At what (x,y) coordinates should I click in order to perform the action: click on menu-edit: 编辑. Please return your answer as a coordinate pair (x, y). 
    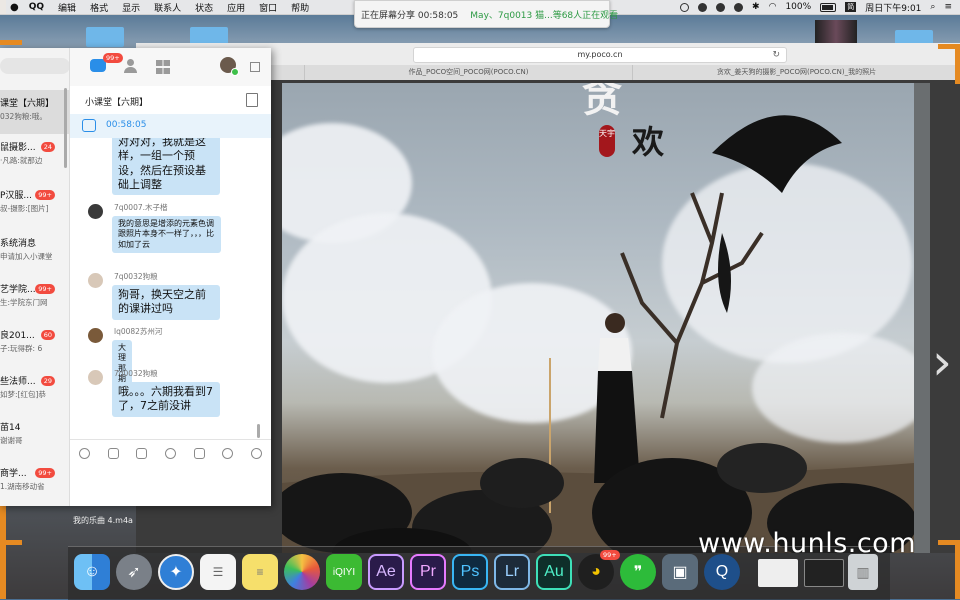
    Looking at the image, I should click on (67, 7).